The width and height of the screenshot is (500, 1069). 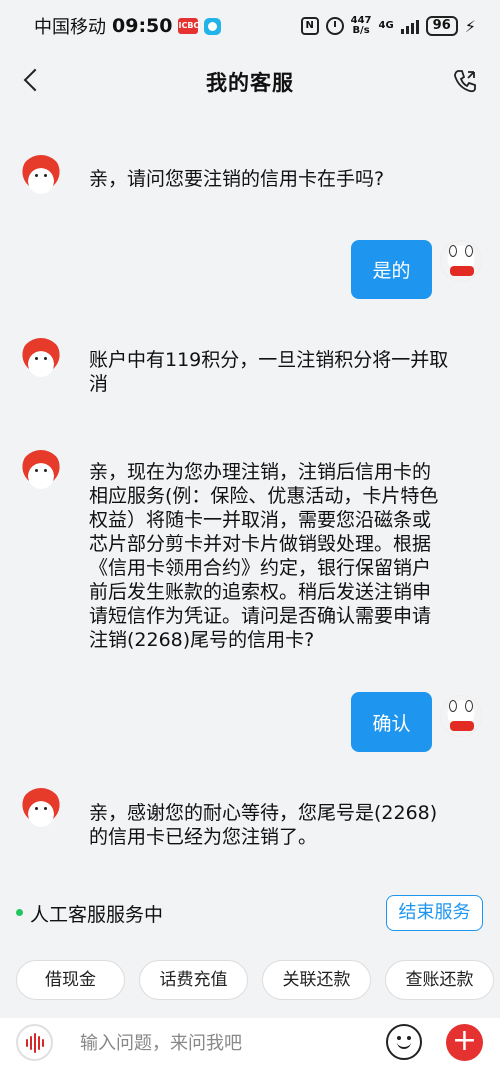 What do you see at coordinates (309, 26) in the screenshot?
I see `nfc-icon: N` at bounding box center [309, 26].